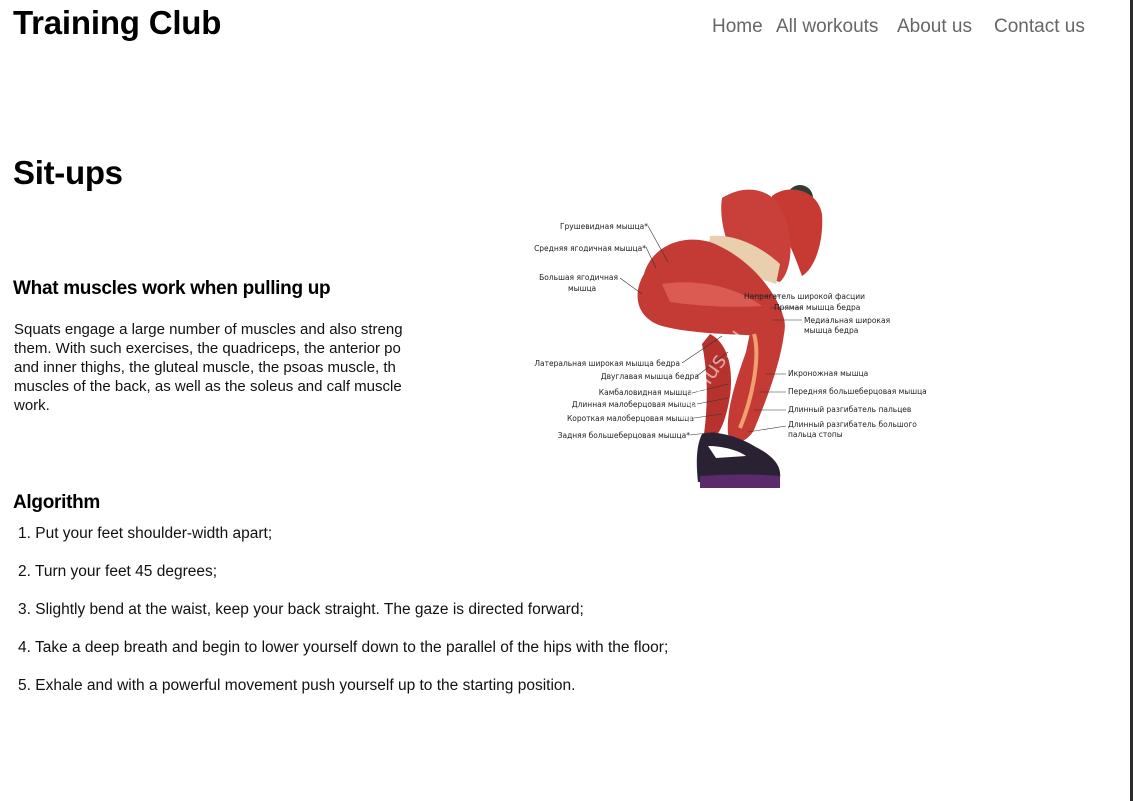  I want to click on page-title: Sit-ups, so click(68, 172).